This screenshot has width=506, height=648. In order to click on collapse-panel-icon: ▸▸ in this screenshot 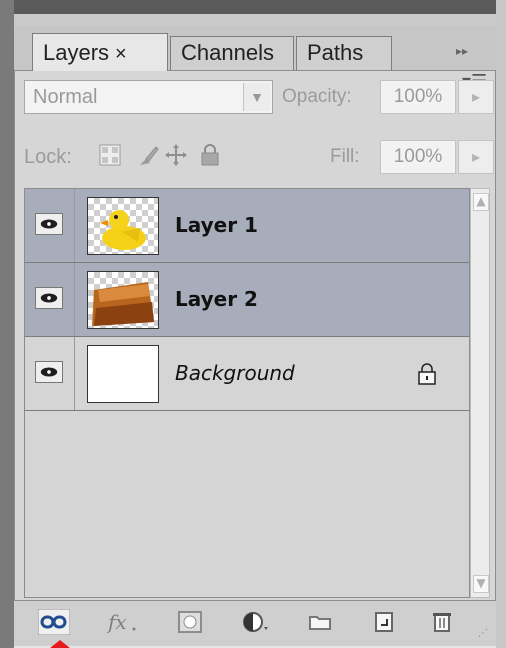, I will do `click(465, 51)`.